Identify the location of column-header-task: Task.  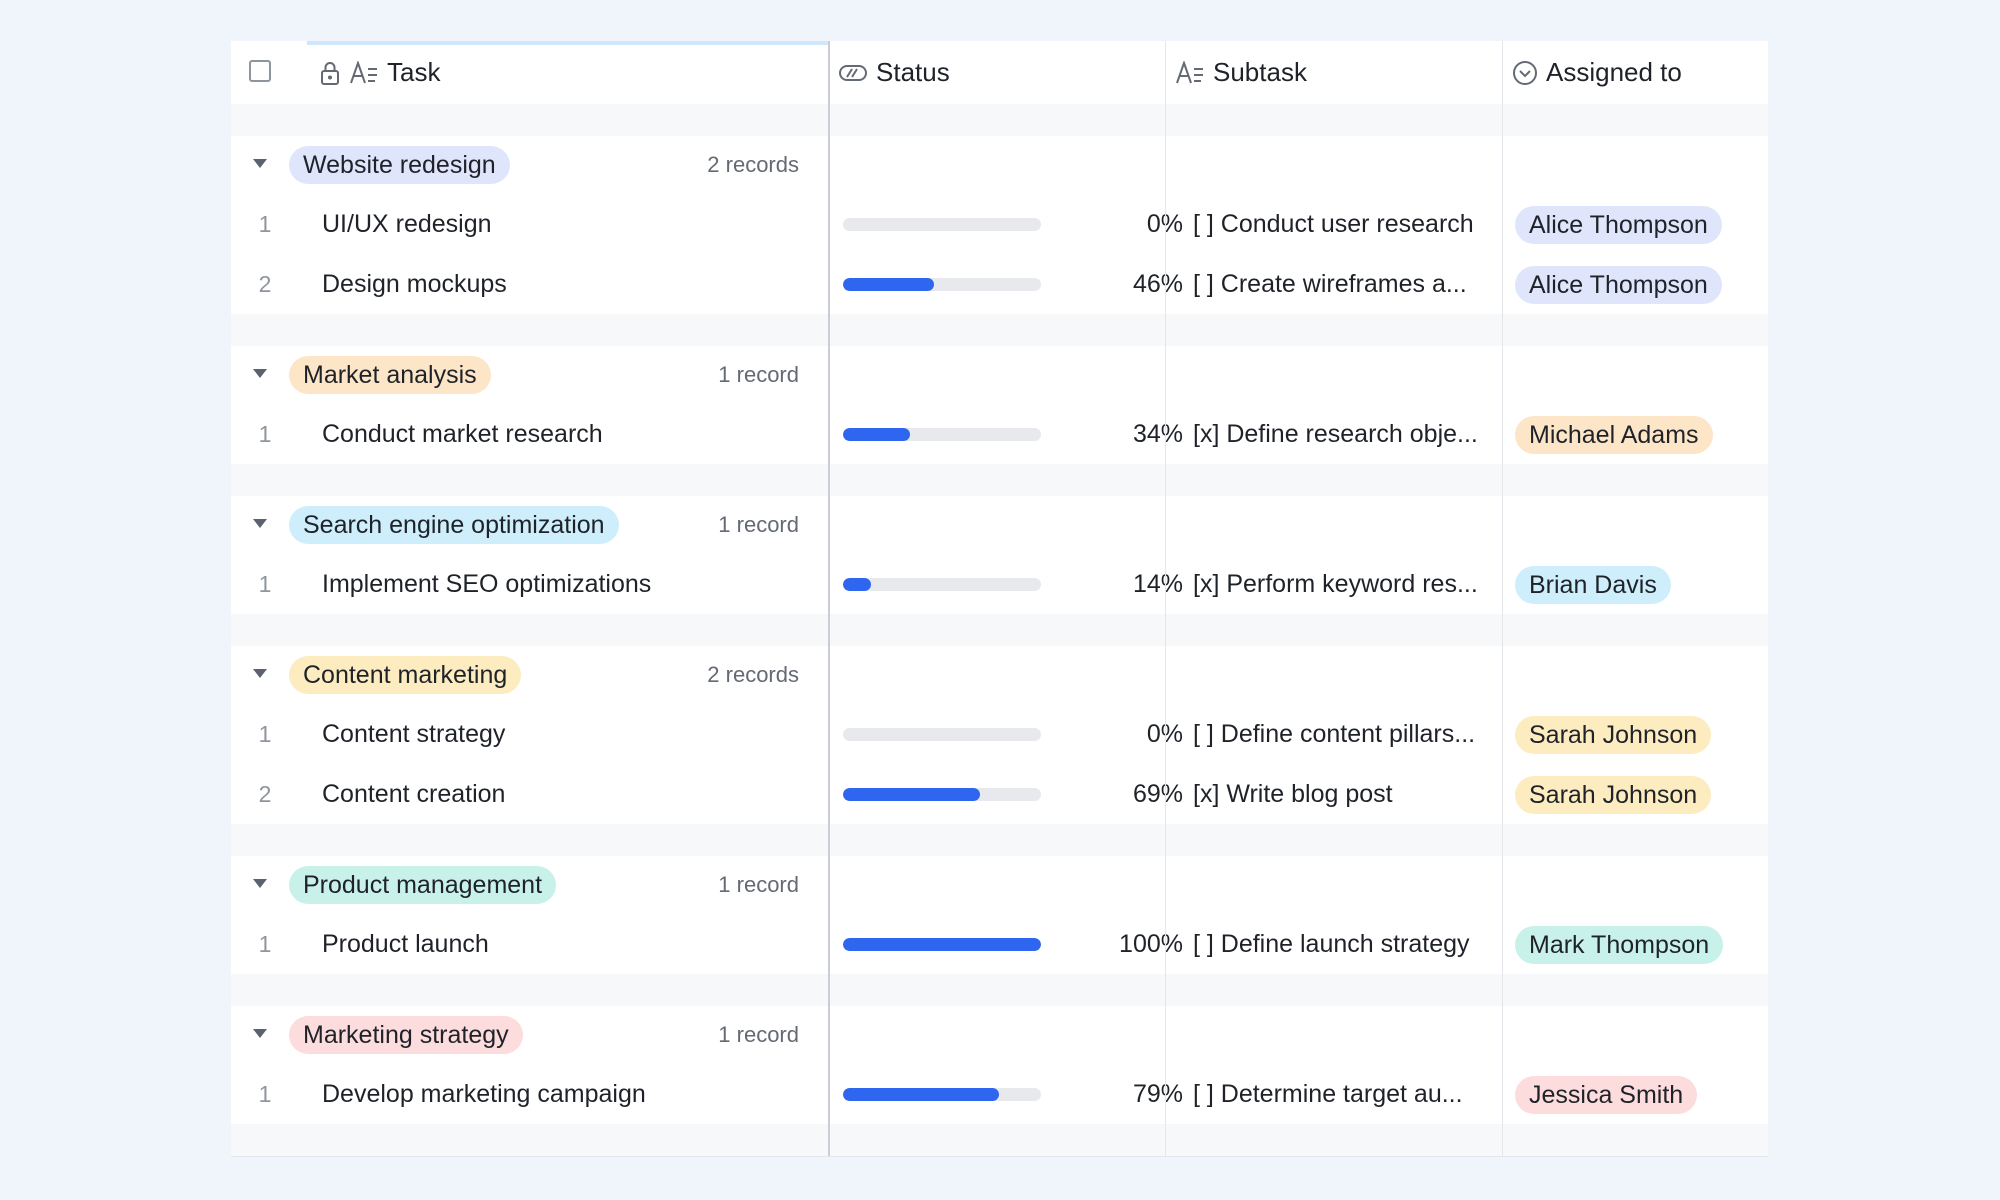
(379, 72).